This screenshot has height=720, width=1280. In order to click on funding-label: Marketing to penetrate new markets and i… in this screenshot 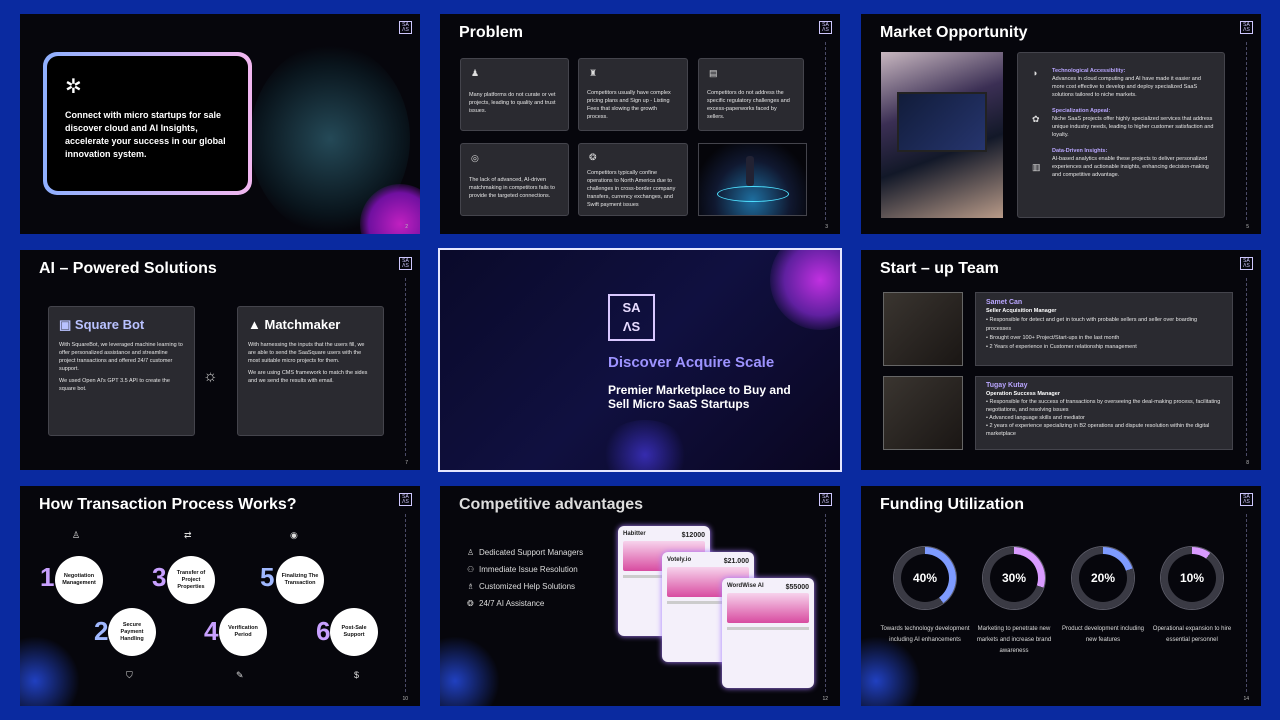, I will do `click(1014, 640)`.